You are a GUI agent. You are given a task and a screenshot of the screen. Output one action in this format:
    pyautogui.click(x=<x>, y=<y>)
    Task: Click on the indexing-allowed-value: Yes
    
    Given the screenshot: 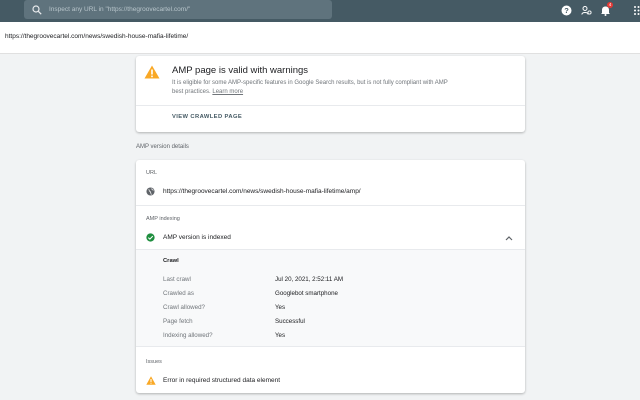 What is the action you would take?
    pyautogui.click(x=280, y=335)
    